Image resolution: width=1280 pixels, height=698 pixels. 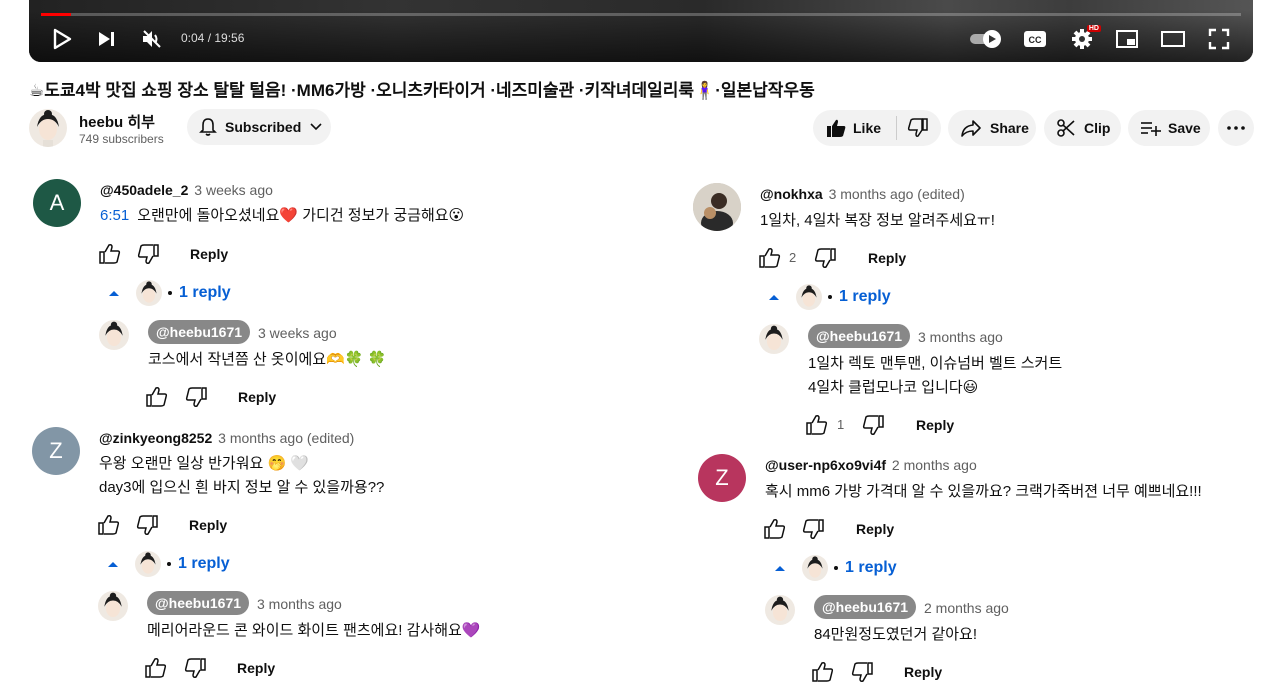 I want to click on reply-text: 코스에서 작년쯤 산 옷이에요🫶🍀 🍀, so click(x=267, y=359).